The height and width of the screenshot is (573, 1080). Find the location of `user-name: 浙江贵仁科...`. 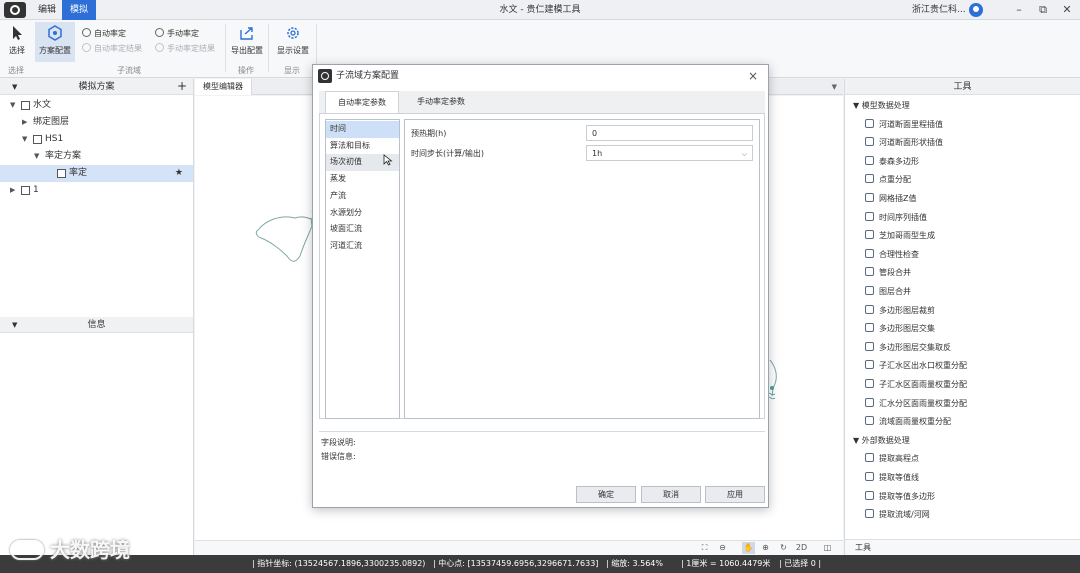

user-name: 浙江贵仁科... is located at coordinates (939, 10).